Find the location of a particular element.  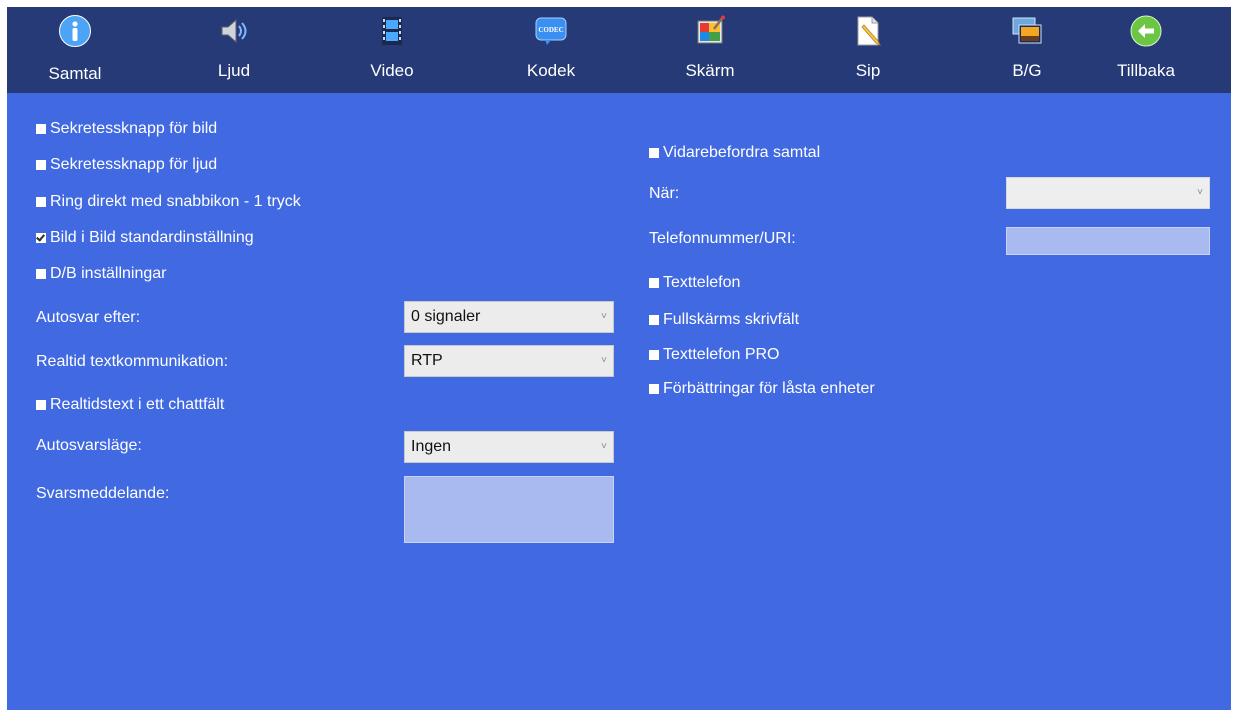

realtime-text-label: Realtid textkommunikation: is located at coordinates (132, 361).